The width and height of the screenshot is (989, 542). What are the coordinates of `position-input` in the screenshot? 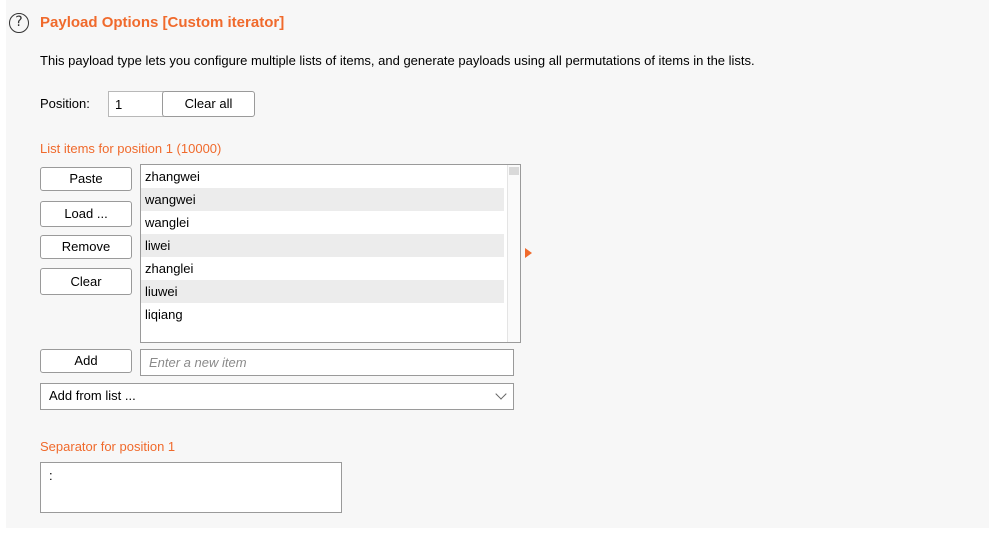 It's located at (136, 104).